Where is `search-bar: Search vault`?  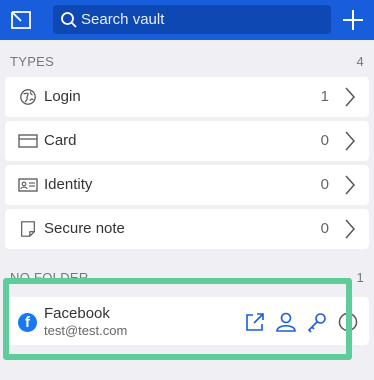 search-bar: Search vault is located at coordinates (192, 19).